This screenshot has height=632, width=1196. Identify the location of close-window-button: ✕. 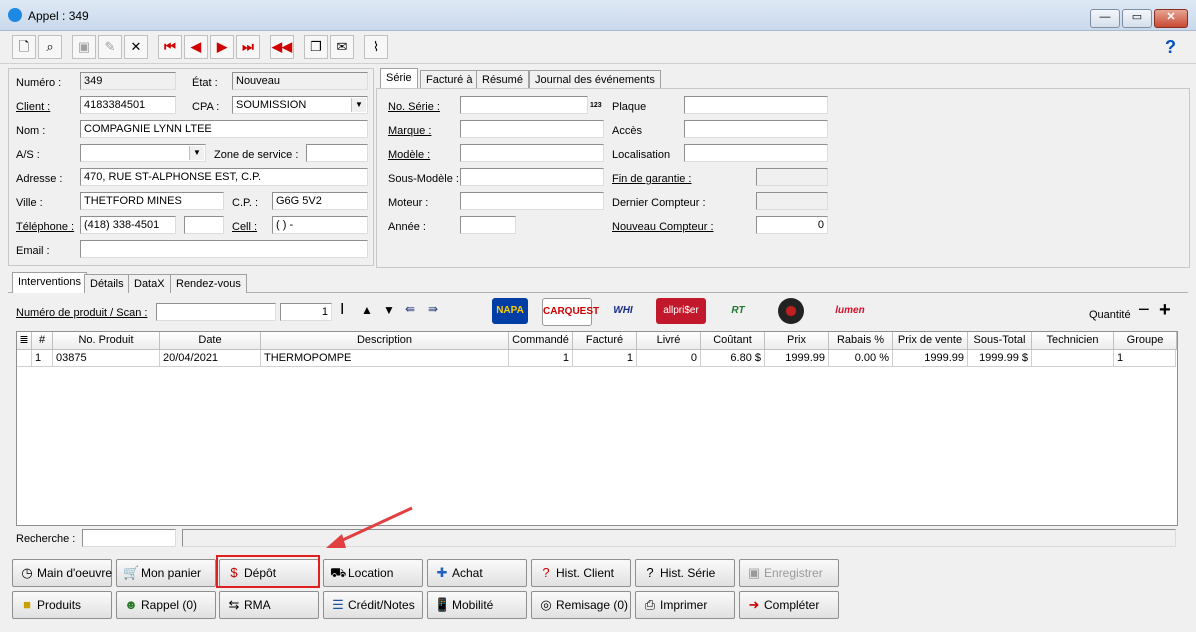
(1171, 18).